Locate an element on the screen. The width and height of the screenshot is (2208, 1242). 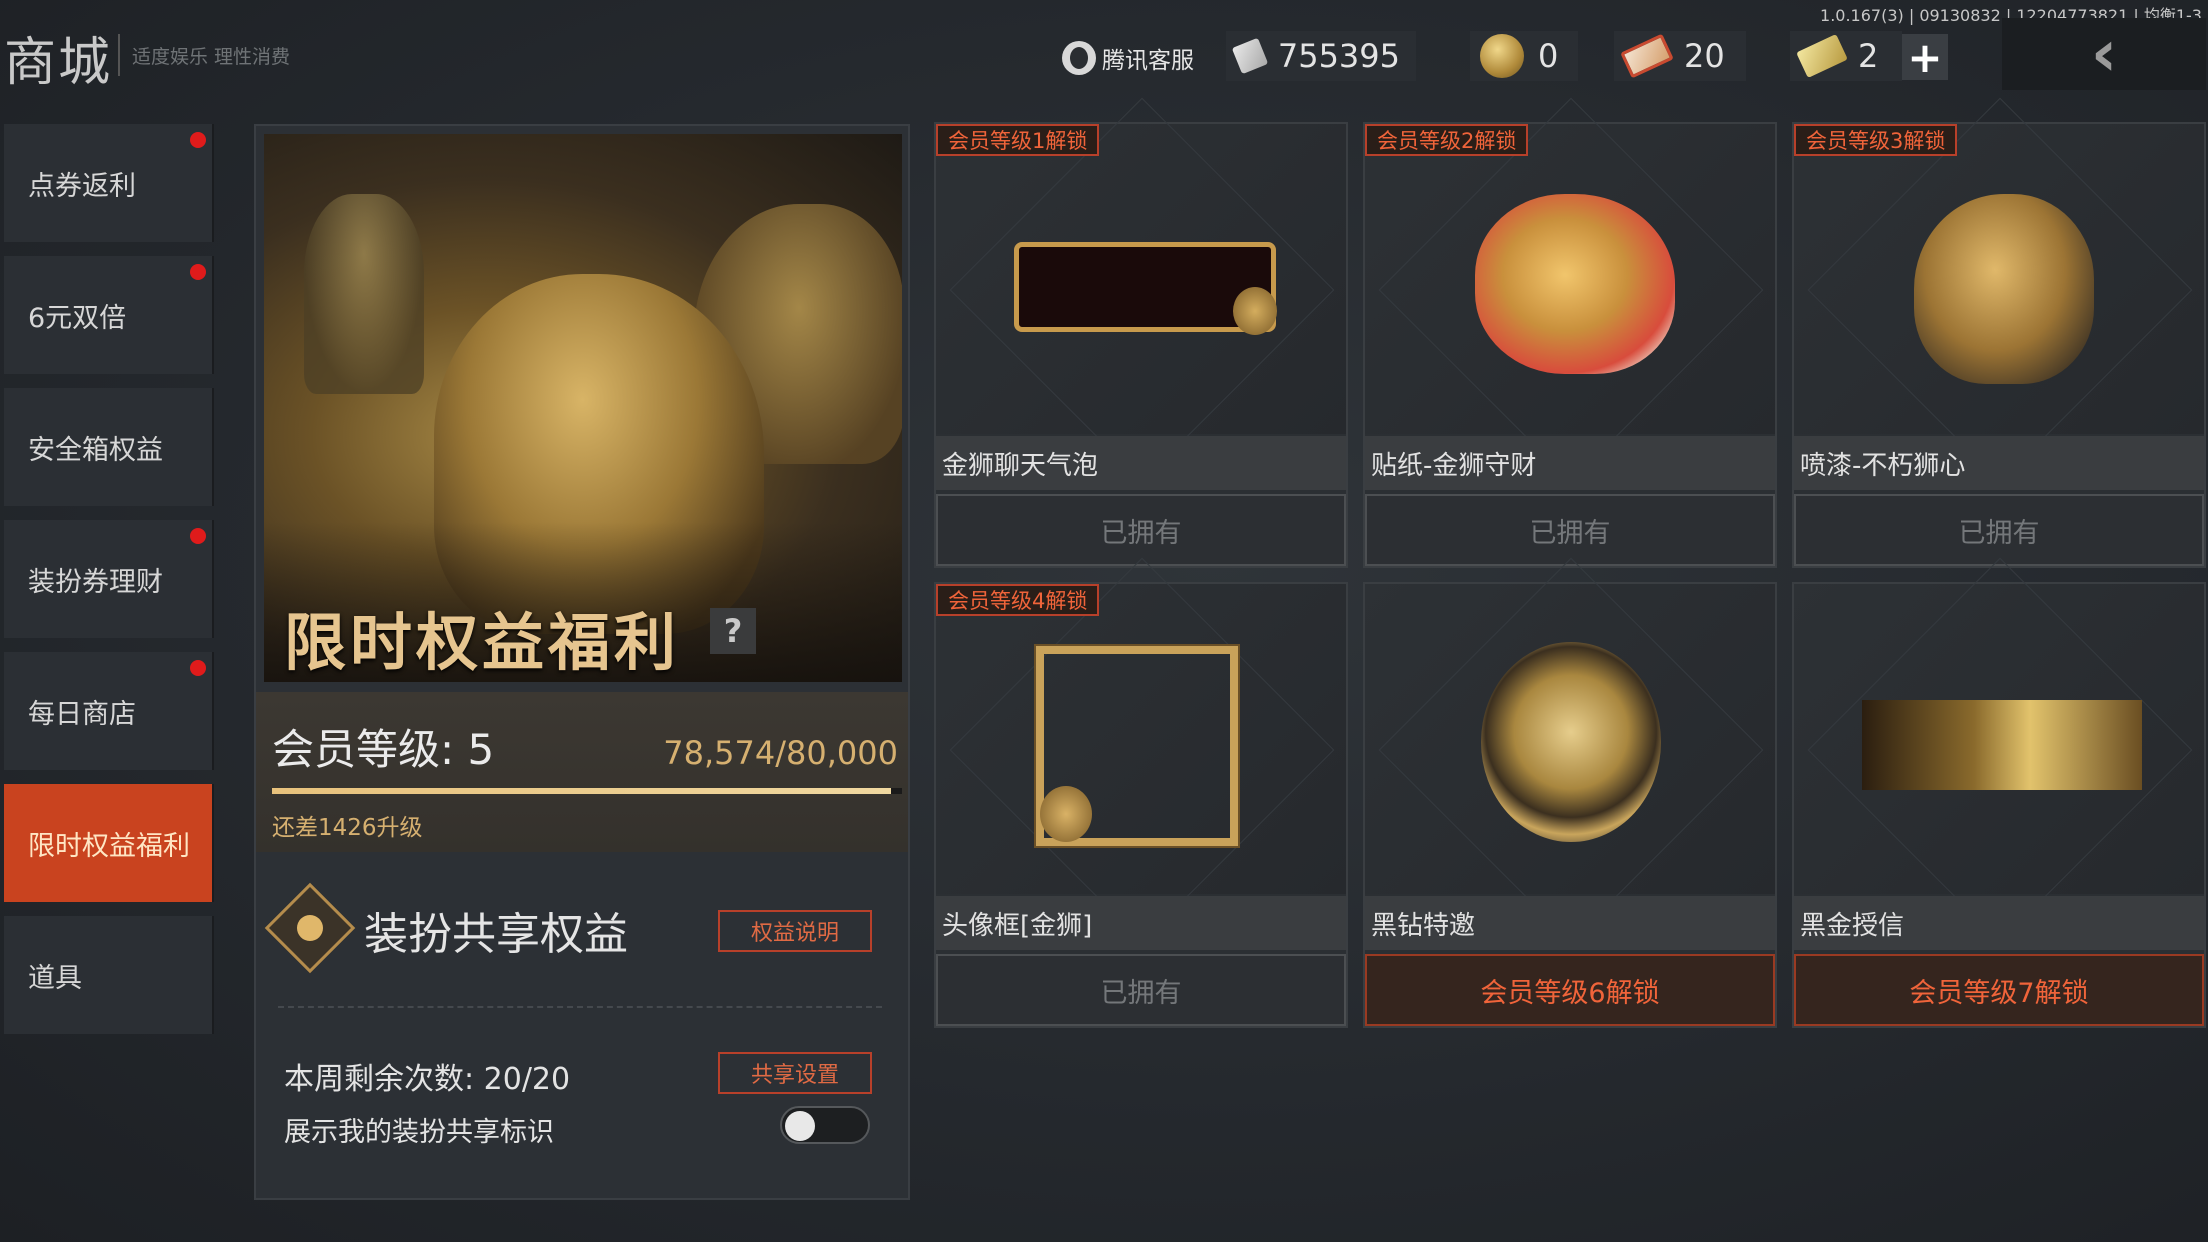
sidebar-item-label: 装扮券理财 is located at coordinates (95, 582).